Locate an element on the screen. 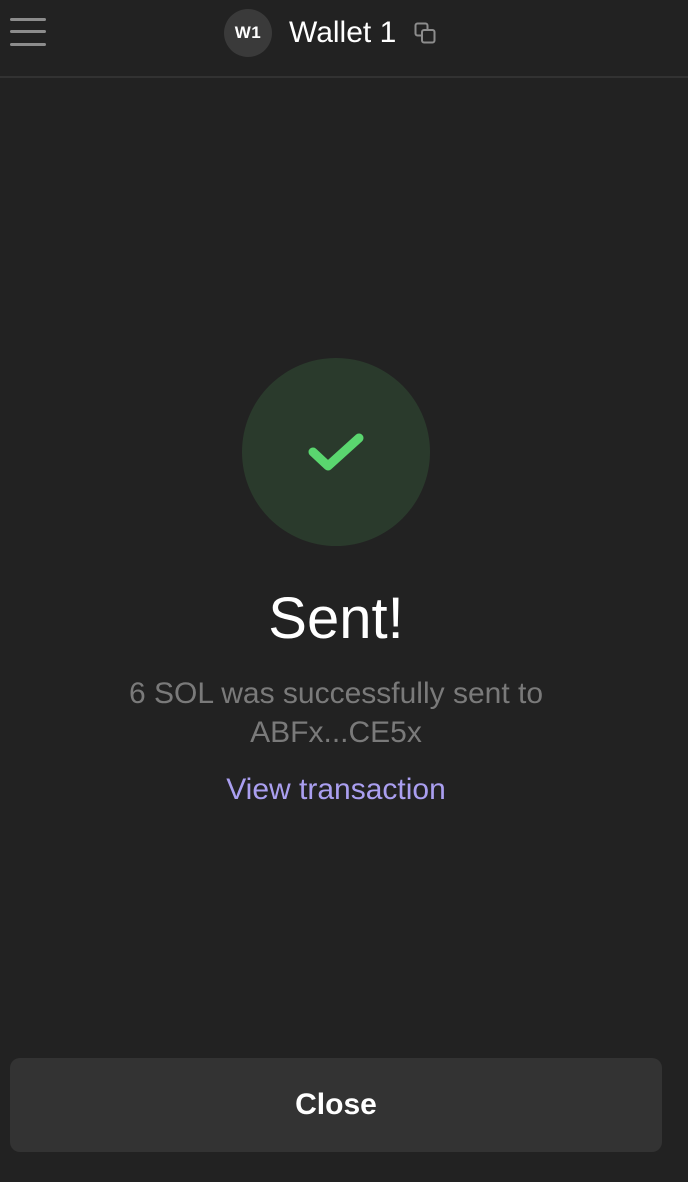 This screenshot has height=1182, width=688. checkmark-icon is located at coordinates (336, 452).